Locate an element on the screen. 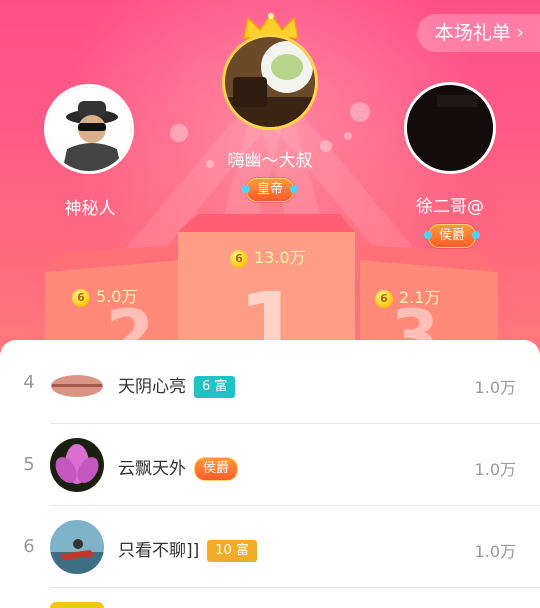 The width and height of the screenshot is (540, 608). first-place-name: 嗨幽～大叔 is located at coordinates (270, 161).